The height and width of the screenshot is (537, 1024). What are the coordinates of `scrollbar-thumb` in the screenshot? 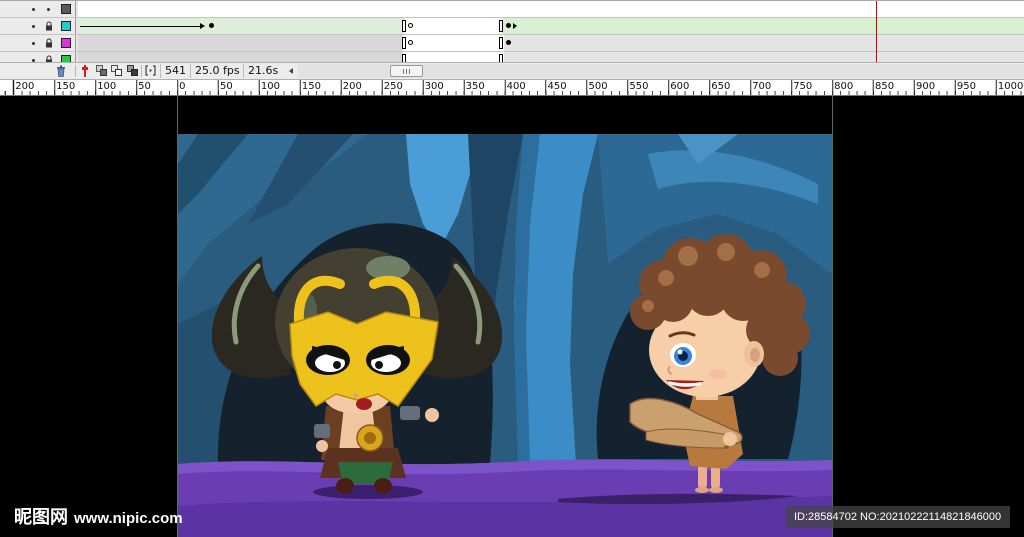 It's located at (406, 71).